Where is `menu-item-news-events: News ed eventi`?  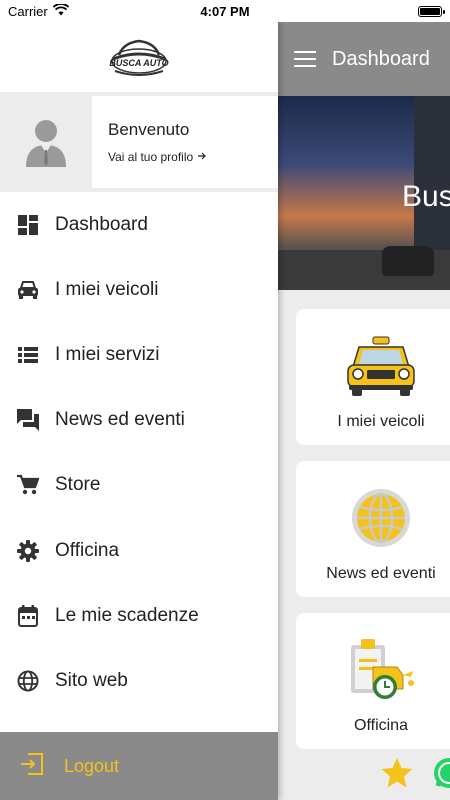 menu-item-news-events: News ed eventi is located at coordinates (139, 420).